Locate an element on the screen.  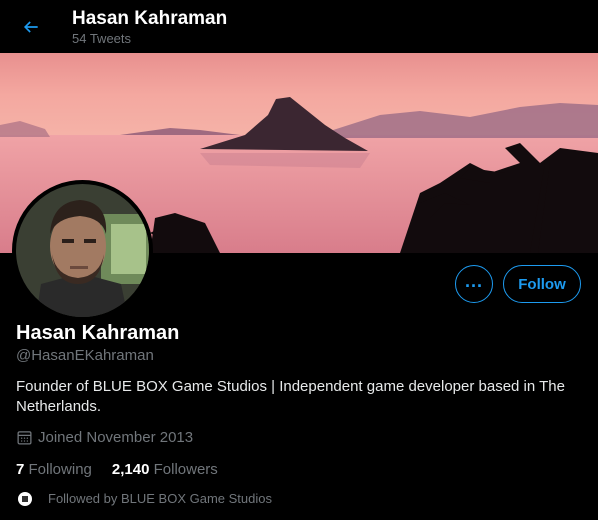
avatar-image is located at coordinates (82, 250).